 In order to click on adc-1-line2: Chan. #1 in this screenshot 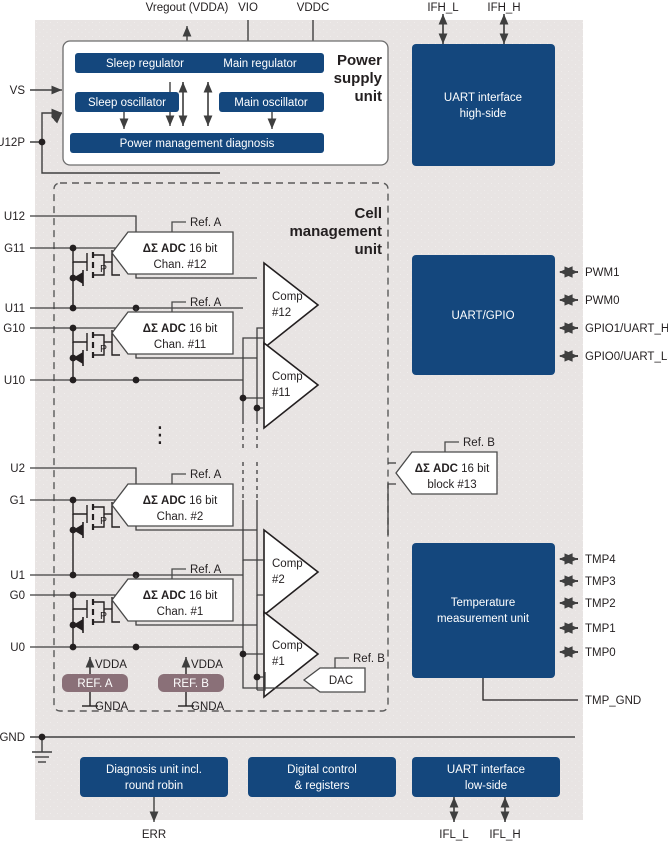, I will do `click(180, 612)`.